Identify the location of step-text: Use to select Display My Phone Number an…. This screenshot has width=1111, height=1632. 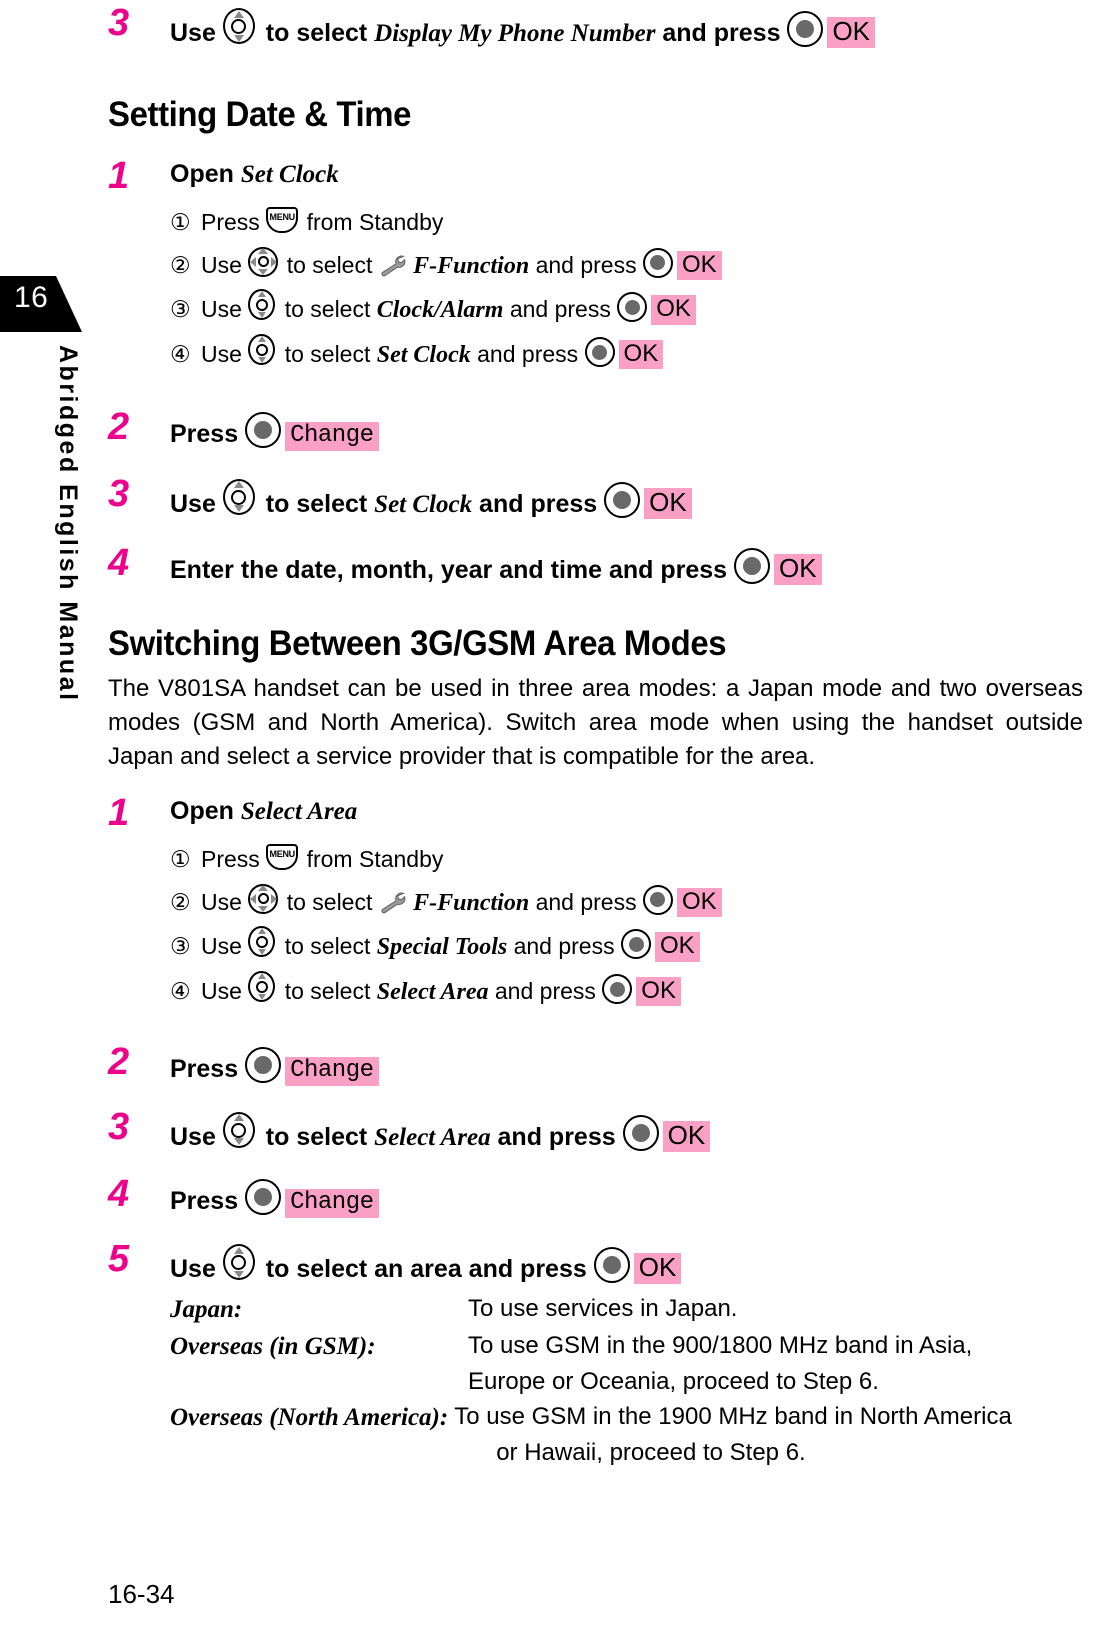
(626, 26).